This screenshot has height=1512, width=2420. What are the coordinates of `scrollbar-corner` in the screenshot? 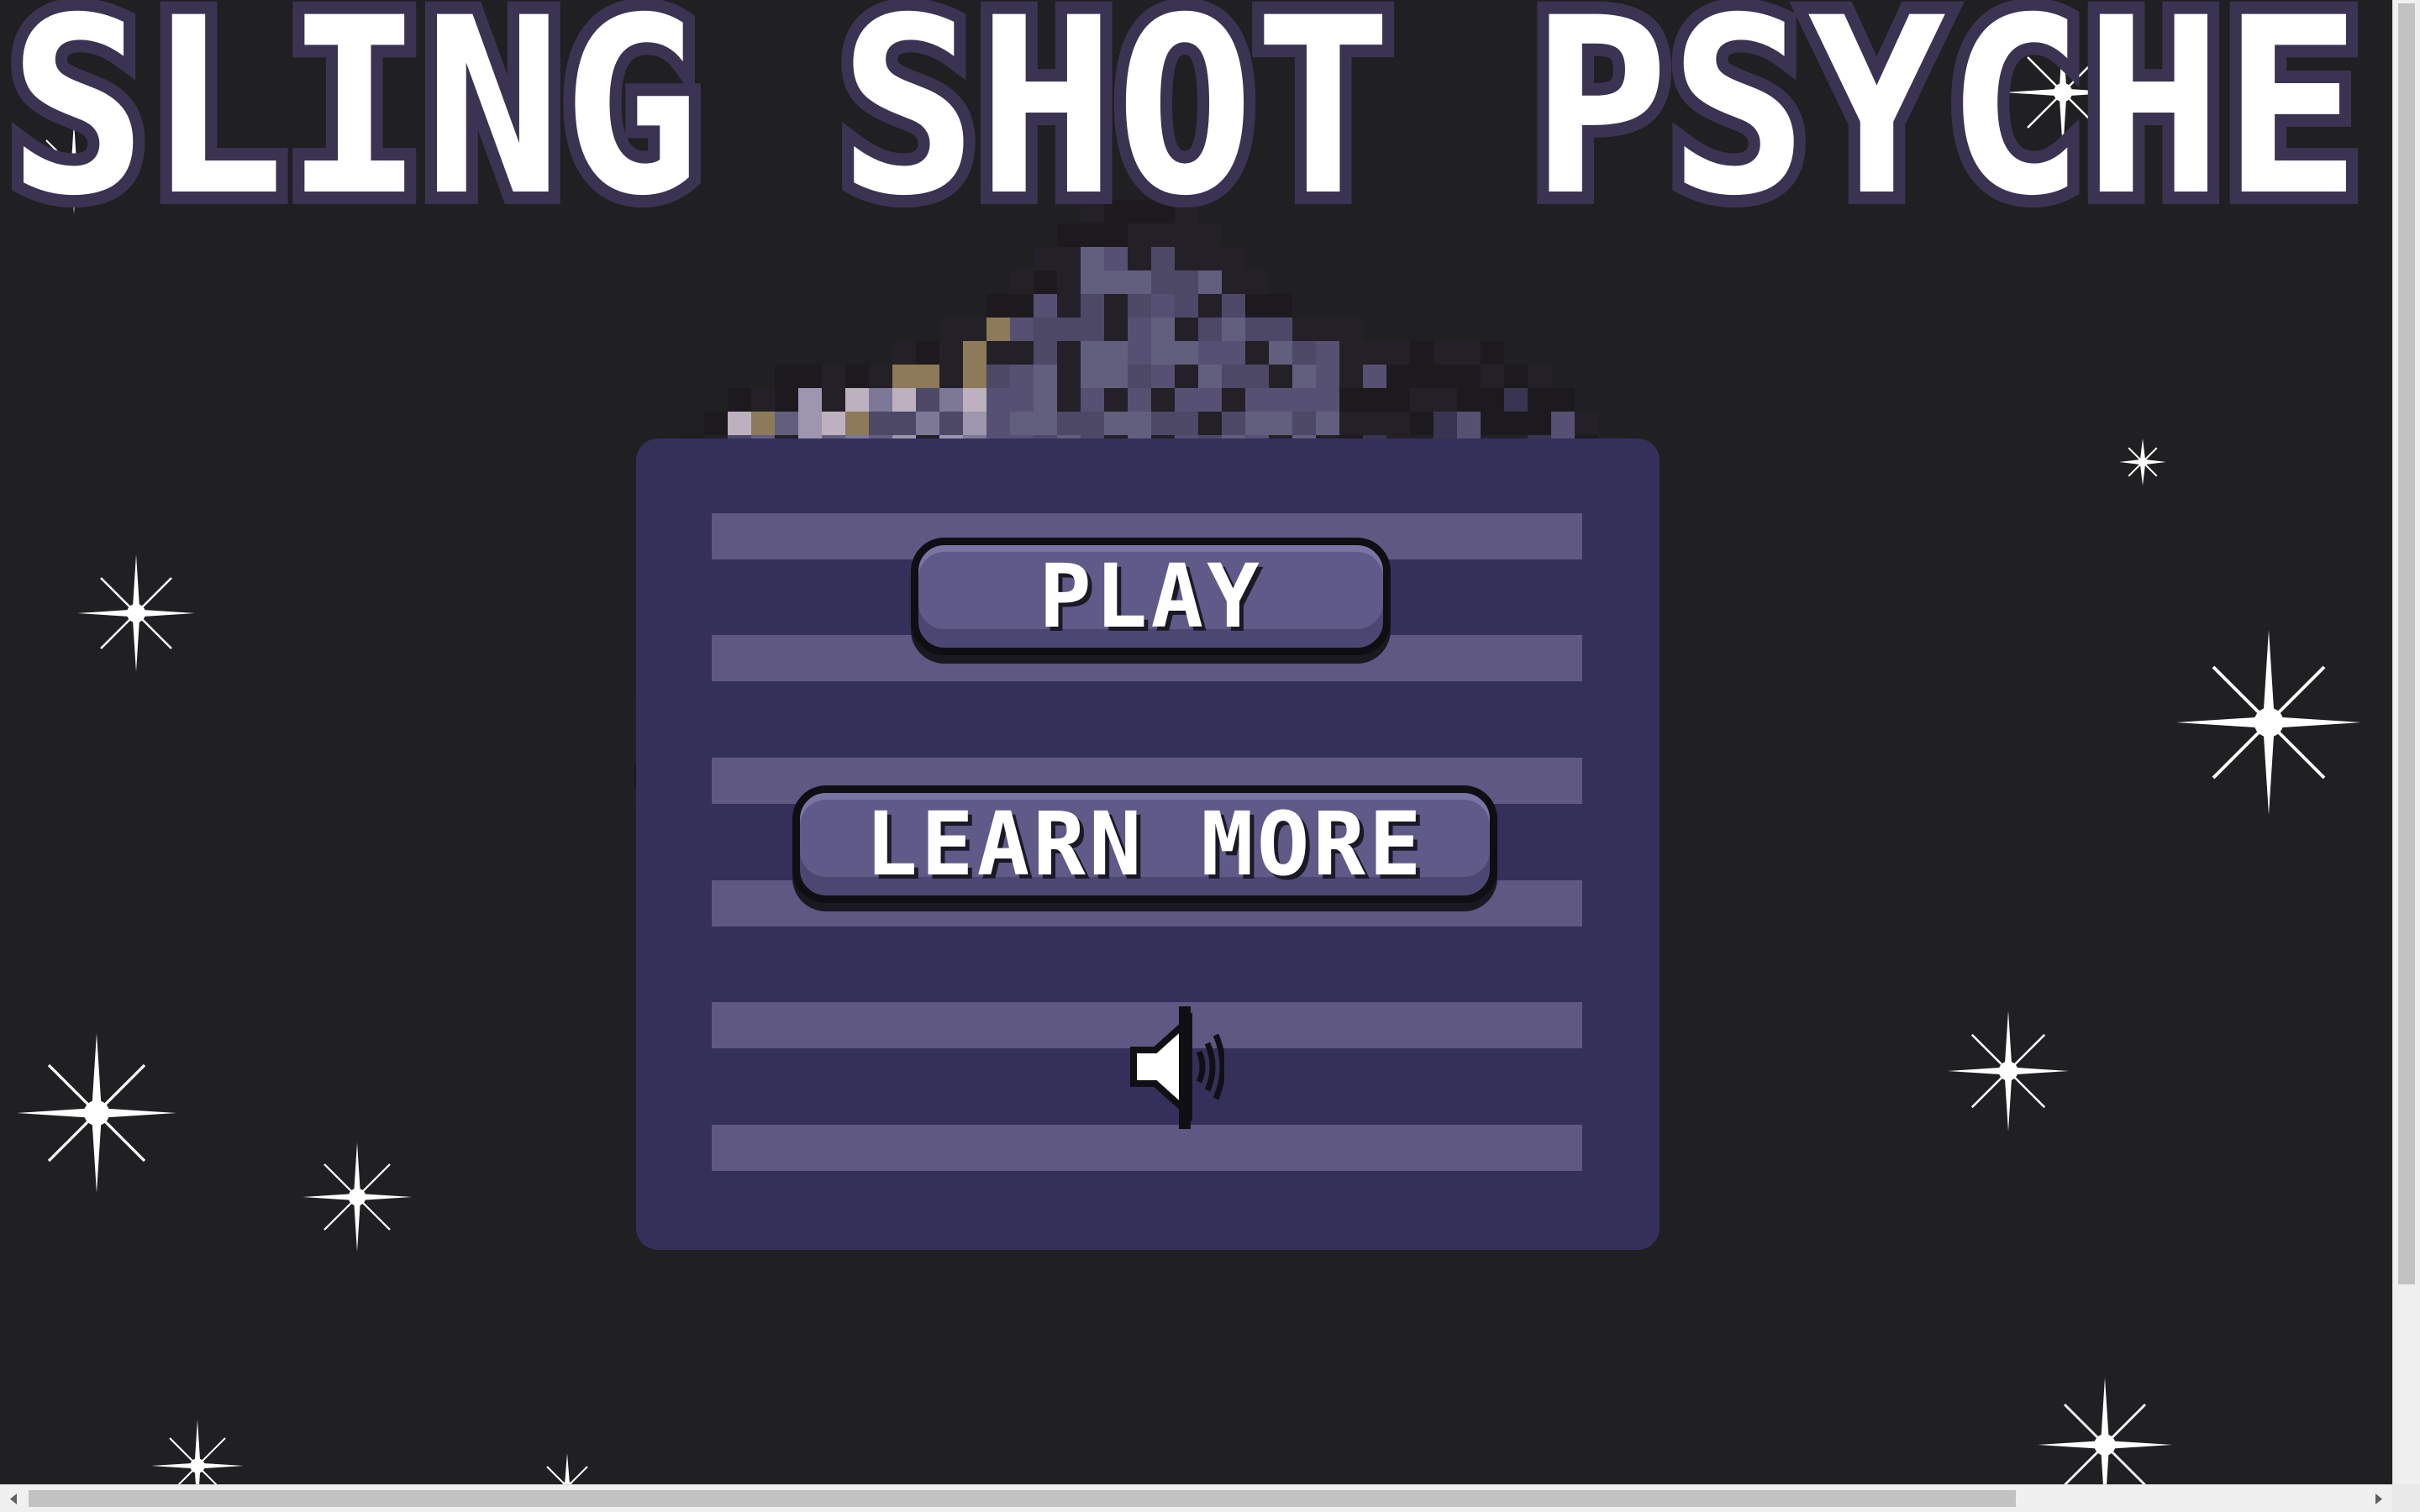 It's located at (2406, 1498).